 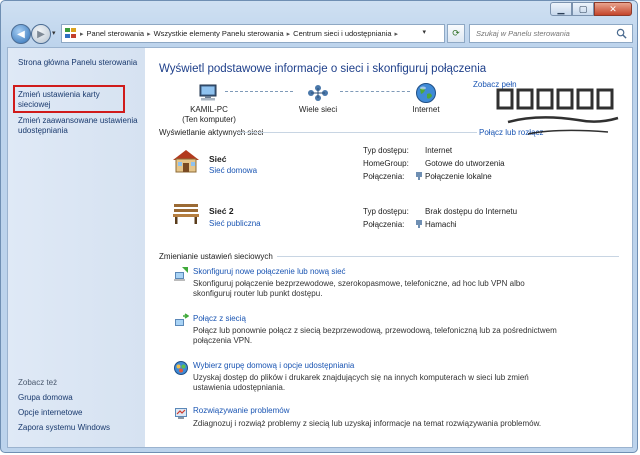 What do you see at coordinates (441, 224) in the screenshot?
I see `network-2-connection-link: Hamachi` at bounding box center [441, 224].